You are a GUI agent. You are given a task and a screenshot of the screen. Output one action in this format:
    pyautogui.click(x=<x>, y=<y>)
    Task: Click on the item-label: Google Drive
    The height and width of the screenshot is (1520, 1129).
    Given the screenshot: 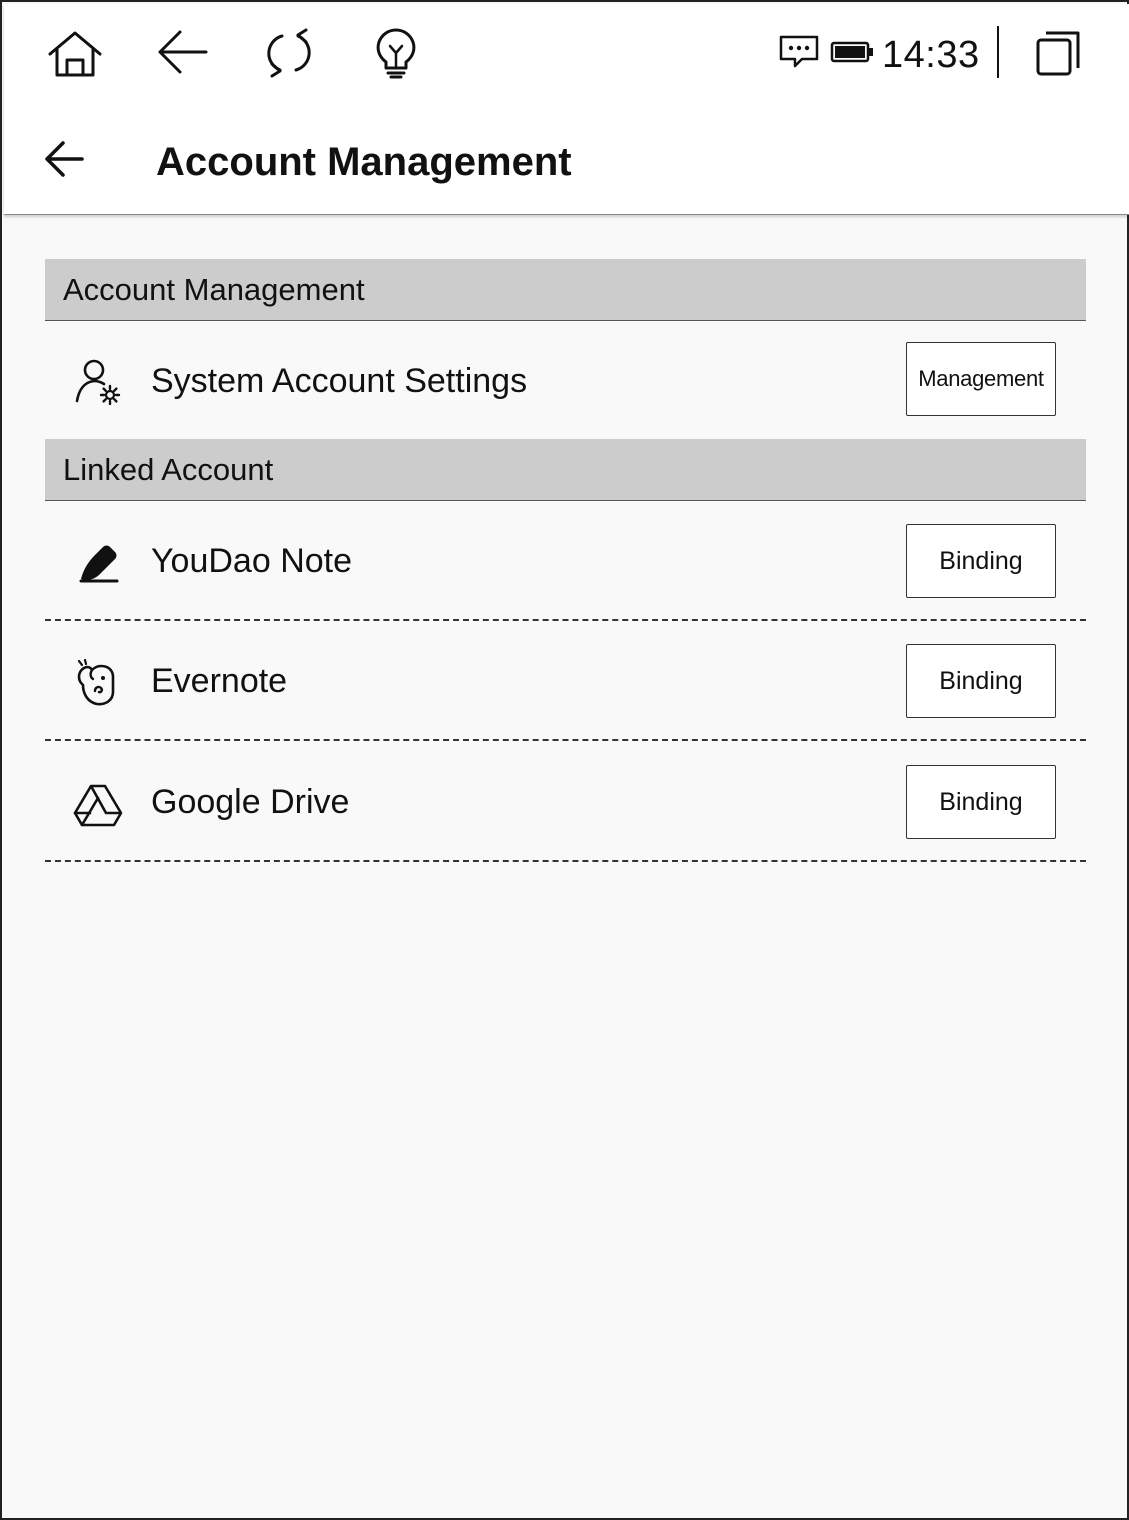 What is the action you would take?
    pyautogui.click(x=250, y=802)
    